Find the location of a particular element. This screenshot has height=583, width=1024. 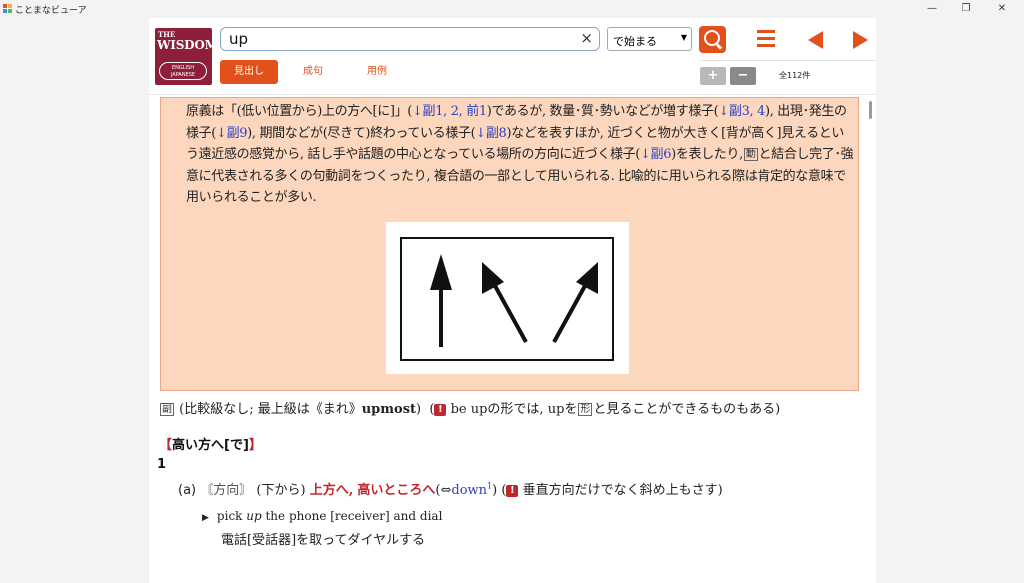

tab-examples: 用例 is located at coordinates (377, 72).